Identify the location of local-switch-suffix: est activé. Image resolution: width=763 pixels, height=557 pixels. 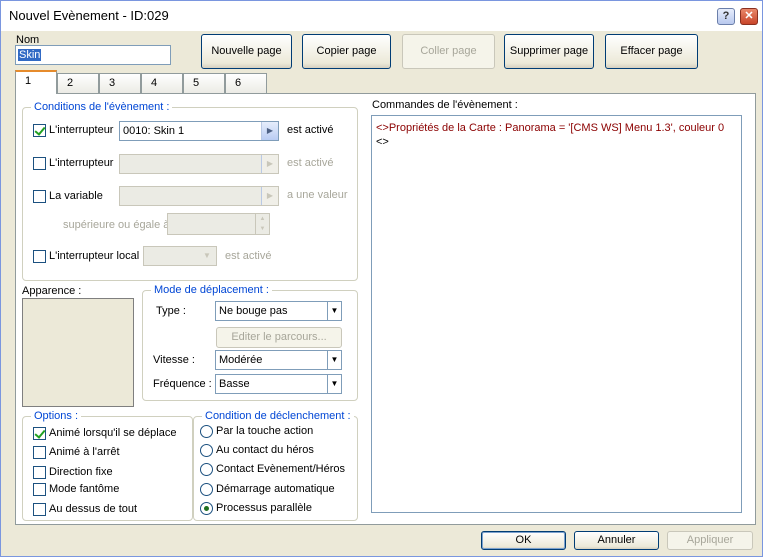
(248, 256).